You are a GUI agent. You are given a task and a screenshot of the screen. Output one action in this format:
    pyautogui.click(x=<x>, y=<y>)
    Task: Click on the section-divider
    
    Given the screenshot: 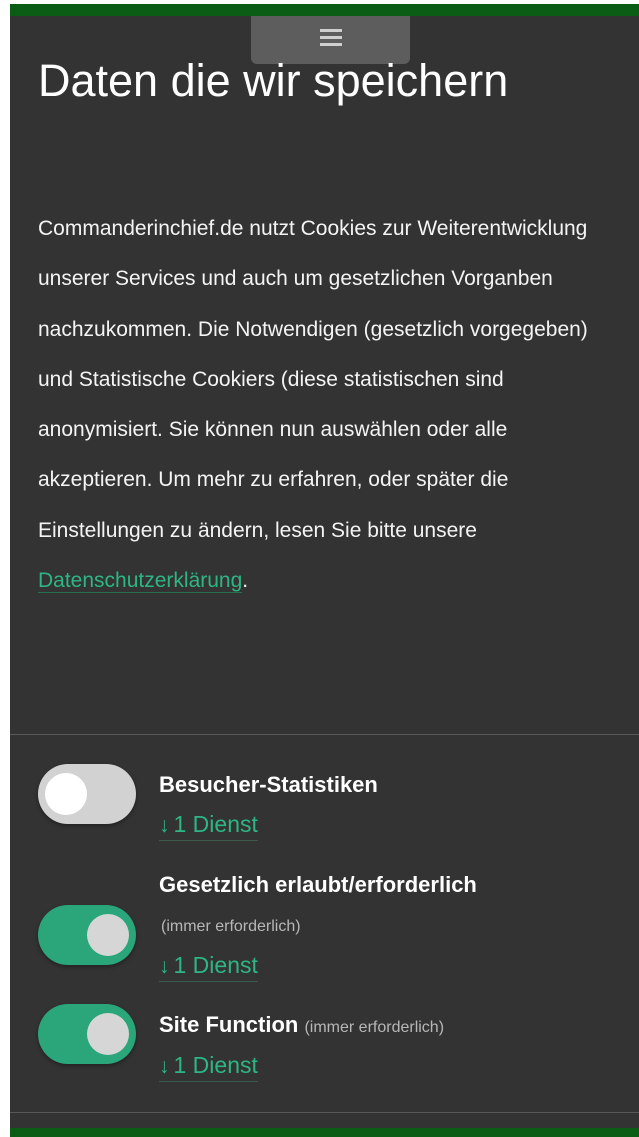 What is the action you would take?
    pyautogui.click(x=324, y=734)
    